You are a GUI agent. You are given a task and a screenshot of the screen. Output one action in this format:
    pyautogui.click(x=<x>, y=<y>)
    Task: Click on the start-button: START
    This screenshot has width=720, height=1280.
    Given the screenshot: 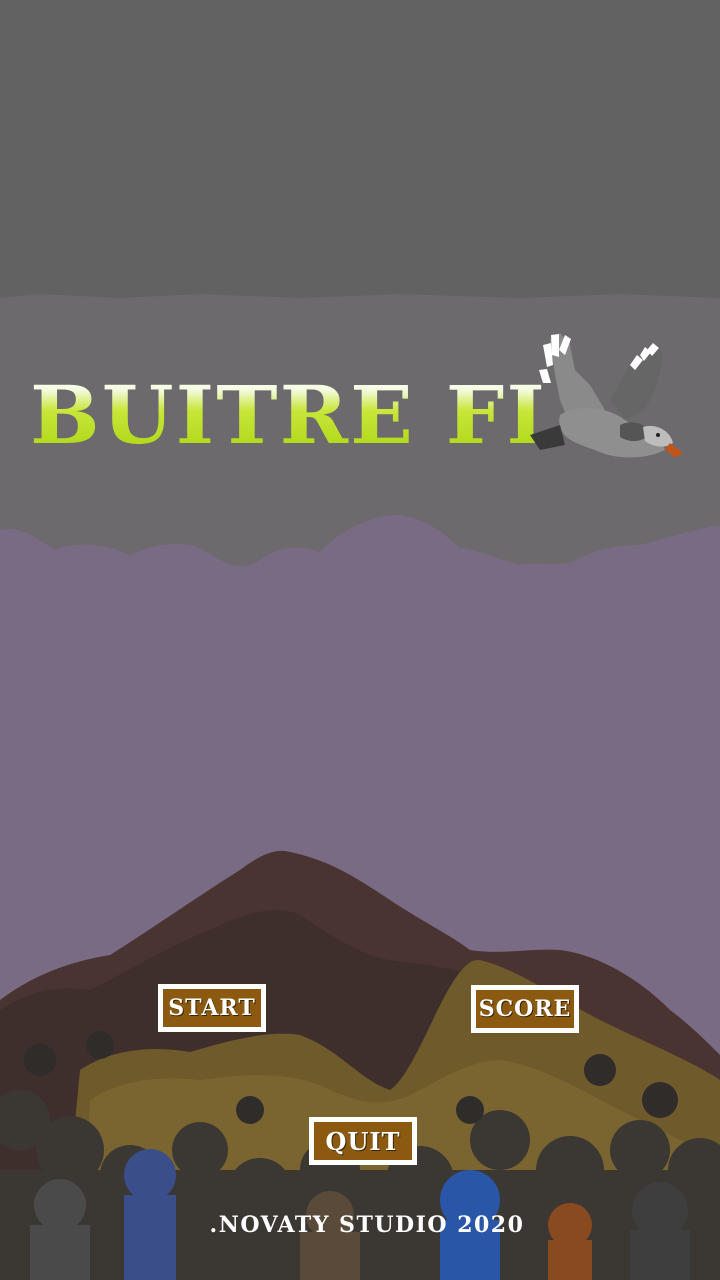 What is the action you would take?
    pyautogui.click(x=212, y=1008)
    